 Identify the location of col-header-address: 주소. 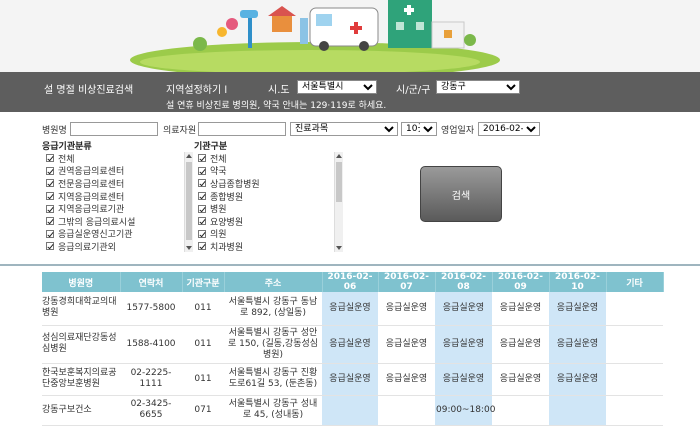
(273, 282).